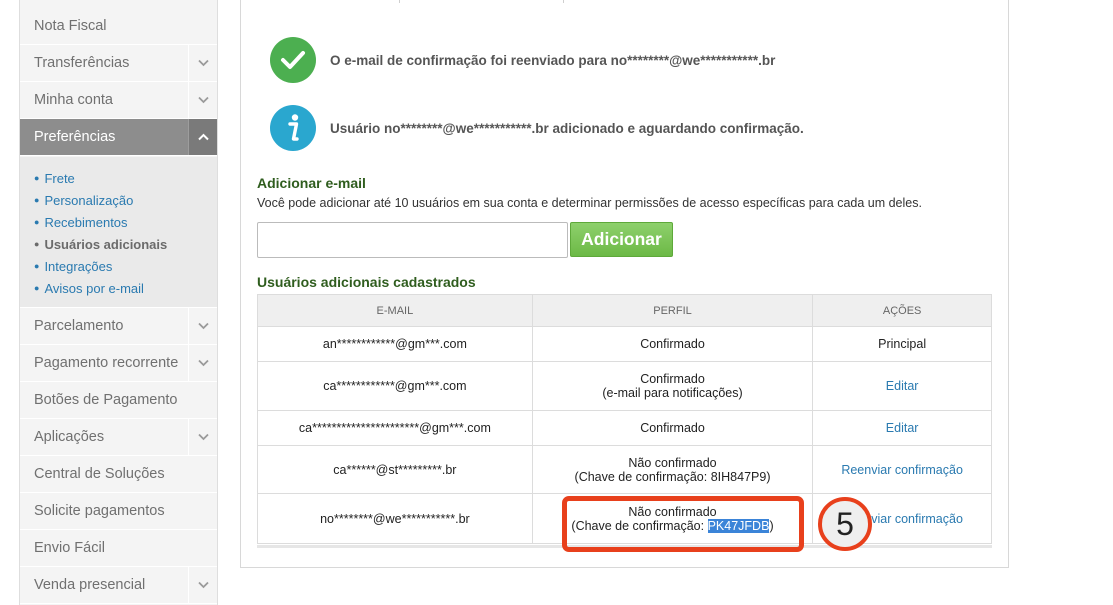 This screenshot has height=605, width=1113. What do you see at coordinates (89, 200) in the screenshot?
I see `submenu-item-label: Personalização` at bounding box center [89, 200].